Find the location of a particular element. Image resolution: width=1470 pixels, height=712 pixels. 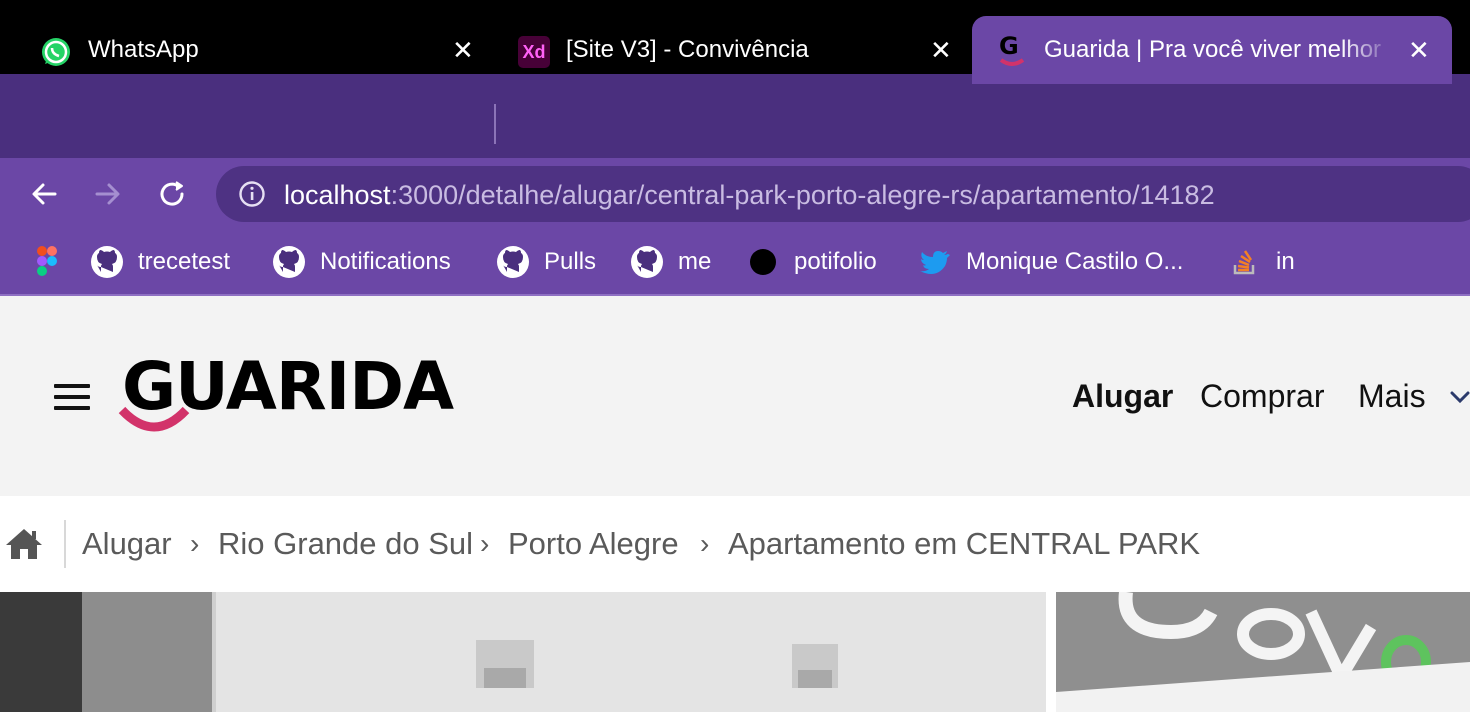

bookmark-label: Notifications is located at coordinates (385, 261).